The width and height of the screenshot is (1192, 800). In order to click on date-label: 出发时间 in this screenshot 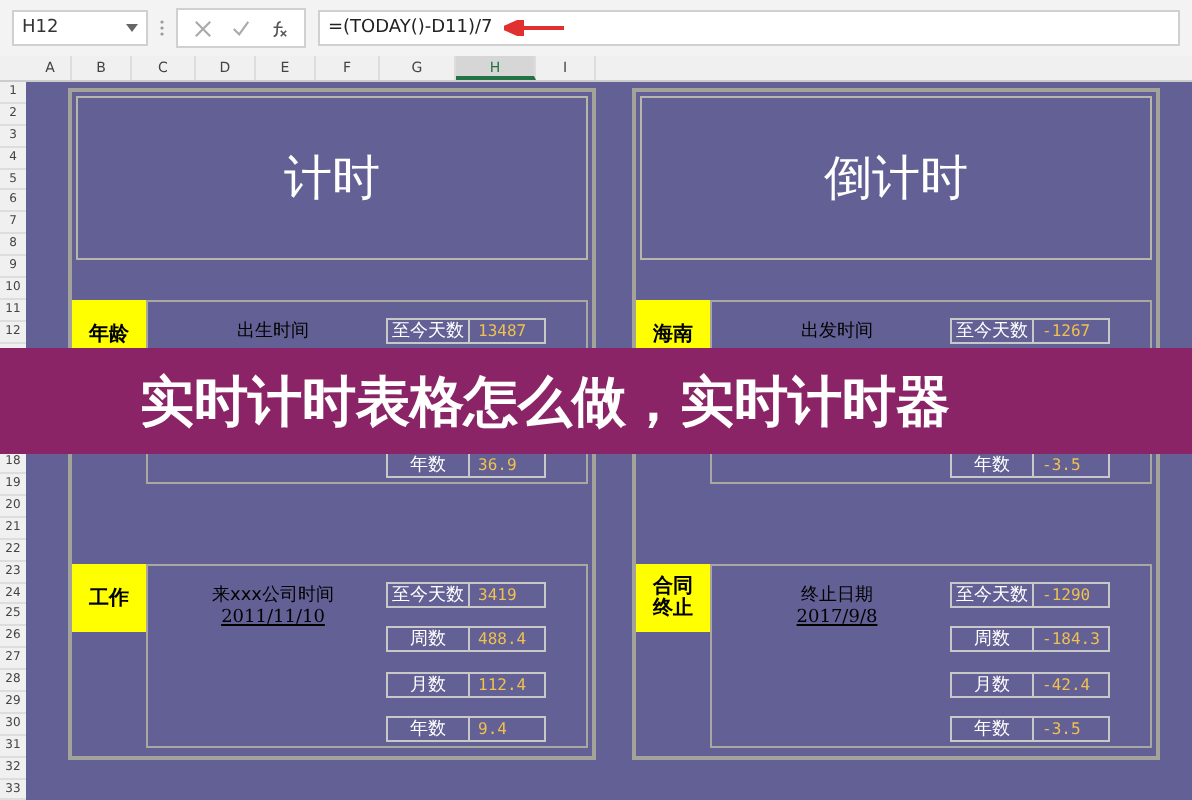, I will do `click(837, 331)`.